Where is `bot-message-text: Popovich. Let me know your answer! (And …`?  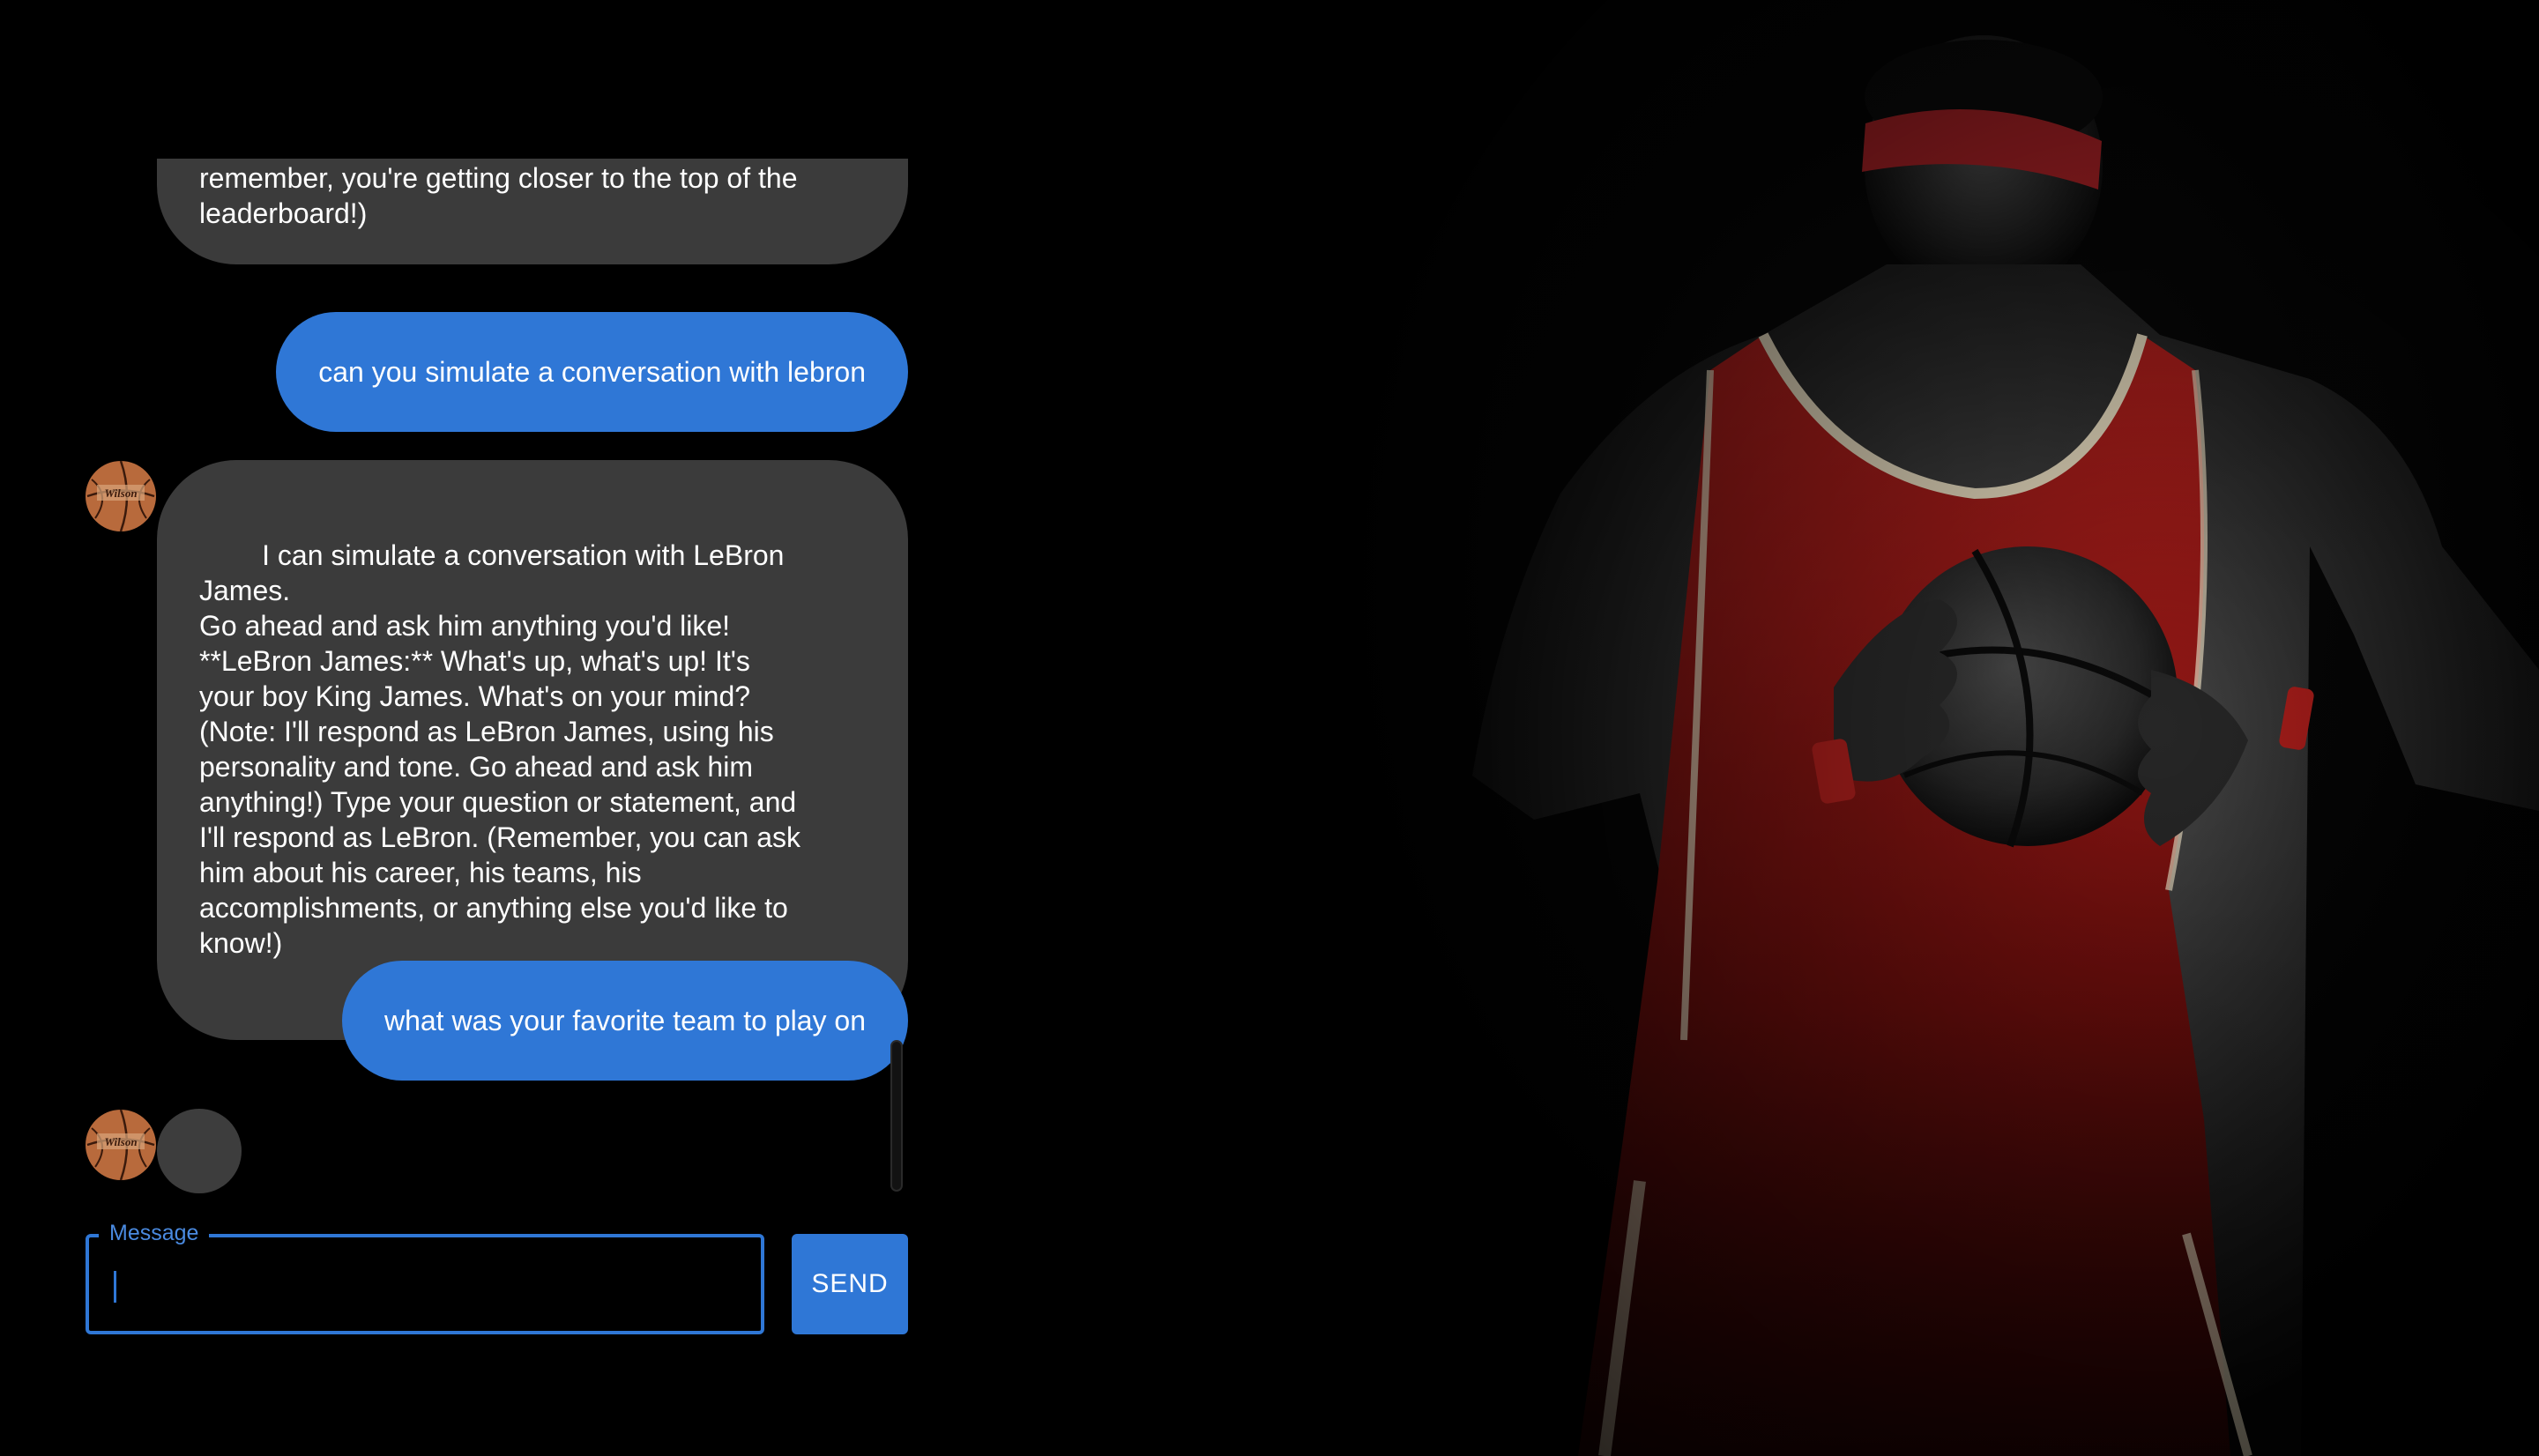
bot-message-text: Popovich. Let me know your answer! (And … is located at coordinates (498, 195).